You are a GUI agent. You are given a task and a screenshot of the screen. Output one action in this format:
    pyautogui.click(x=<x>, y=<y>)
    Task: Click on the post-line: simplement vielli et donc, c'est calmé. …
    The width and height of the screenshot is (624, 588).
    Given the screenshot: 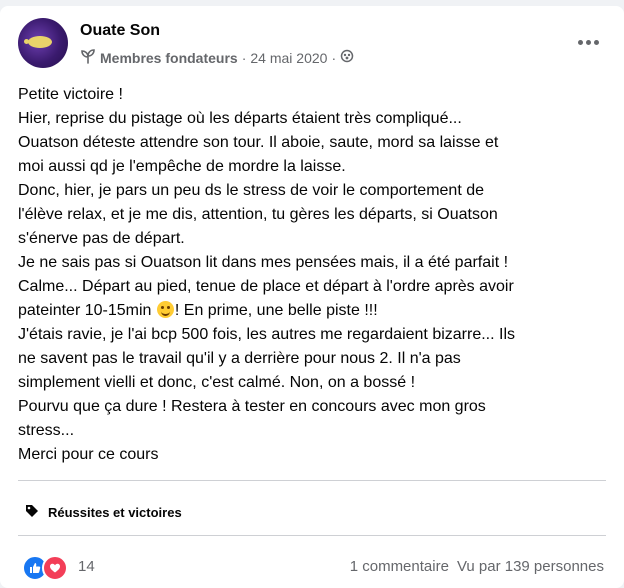 What is the action you would take?
    pyautogui.click(x=217, y=382)
    